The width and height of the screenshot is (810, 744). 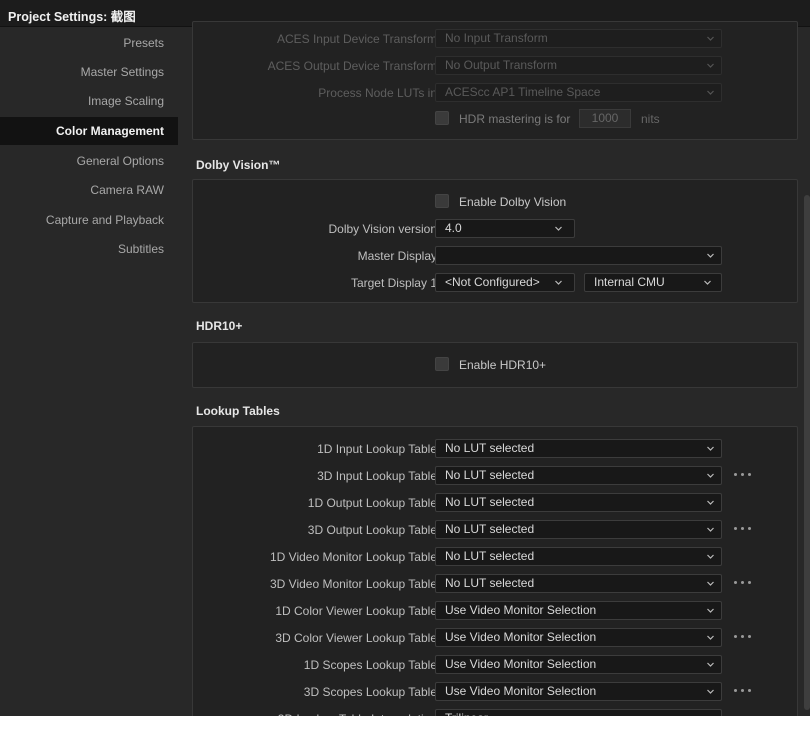 I want to click on sidebar-item-presets: Presets, so click(x=89, y=43).